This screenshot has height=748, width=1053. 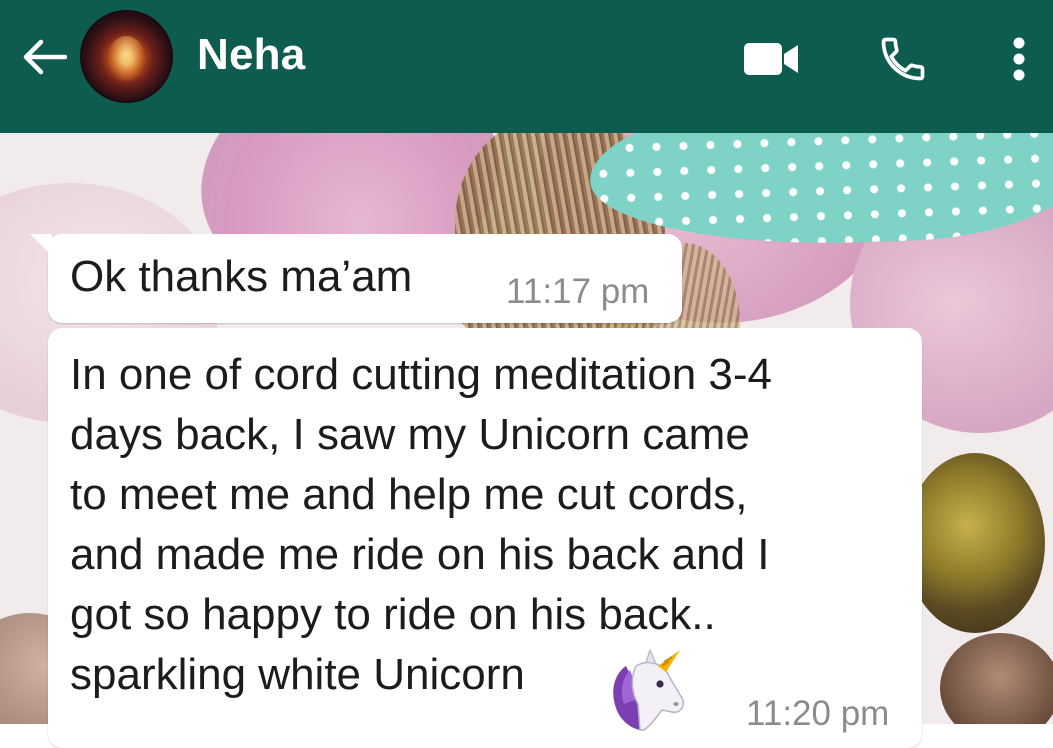 What do you see at coordinates (393, 614) in the screenshot?
I see `message-text-line: got so happy to ride on his back..` at bounding box center [393, 614].